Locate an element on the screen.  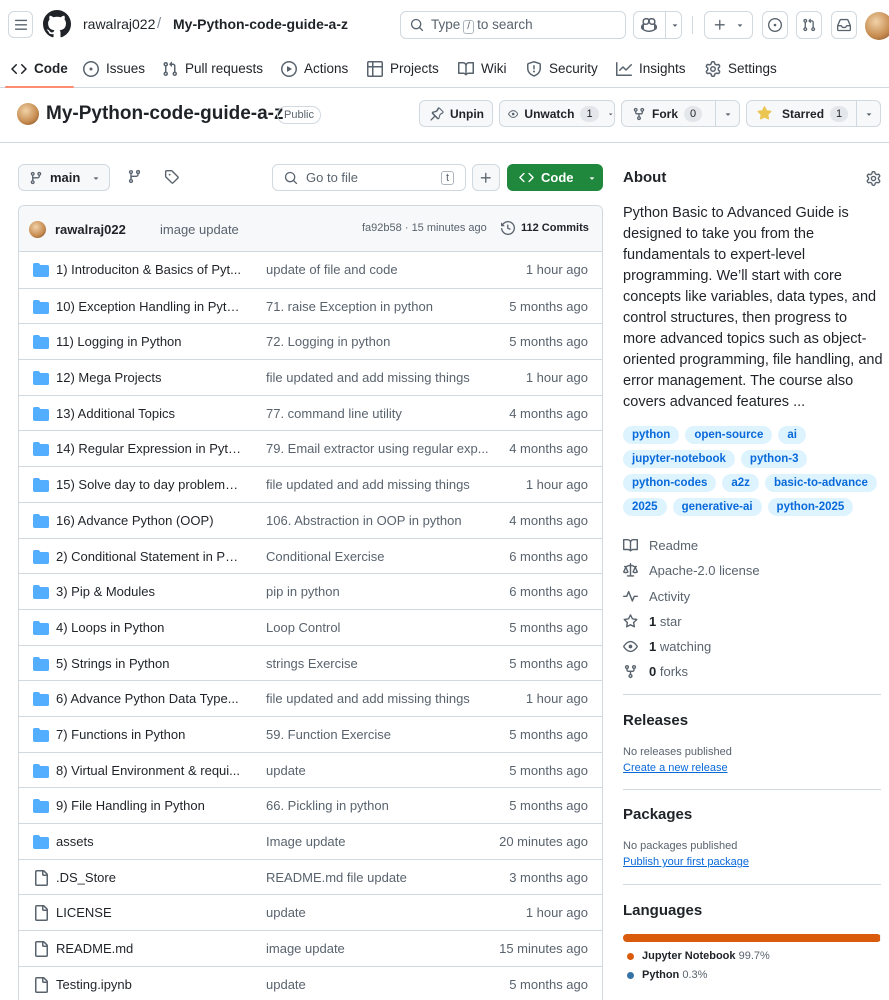
file-name: LICENSE is located at coordinates (148, 912).